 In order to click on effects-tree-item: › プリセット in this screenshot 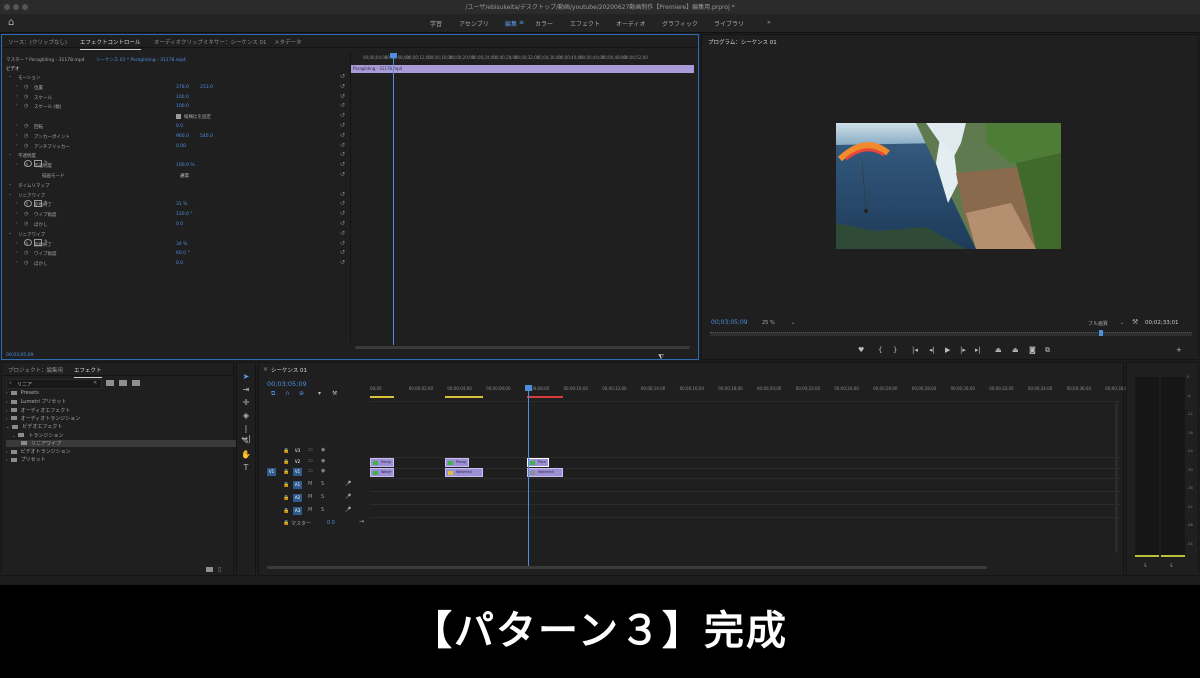, I will do `click(26, 459)`.